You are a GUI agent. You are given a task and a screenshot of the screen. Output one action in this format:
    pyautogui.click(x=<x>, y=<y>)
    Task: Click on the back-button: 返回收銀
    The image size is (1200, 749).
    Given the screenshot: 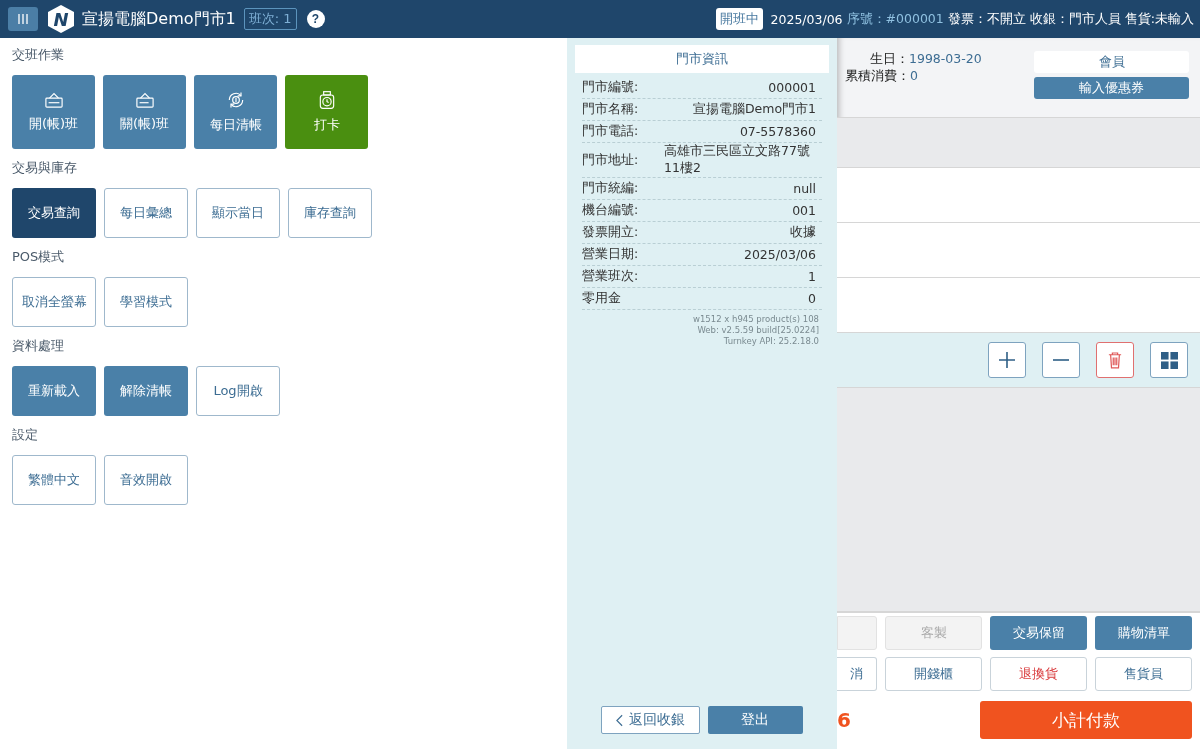 What is the action you would take?
    pyautogui.click(x=650, y=720)
    